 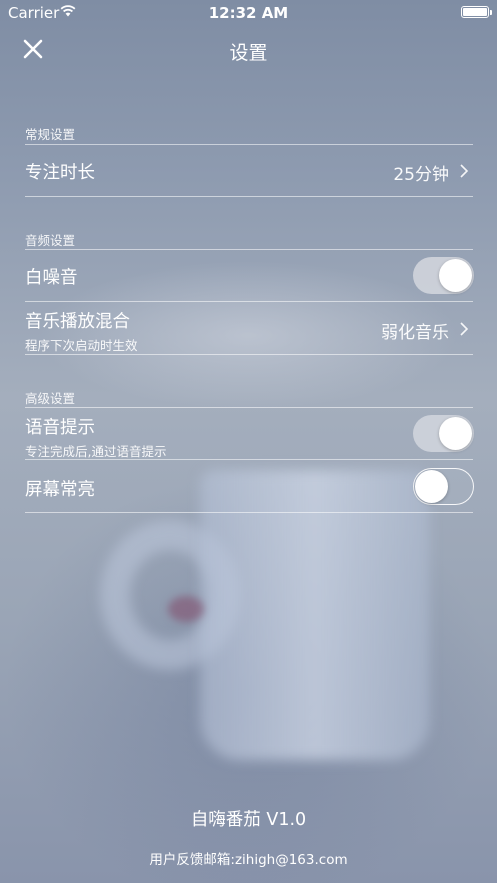 What do you see at coordinates (248, 275) in the screenshot?
I see `row-white-noise: 白噪音` at bounding box center [248, 275].